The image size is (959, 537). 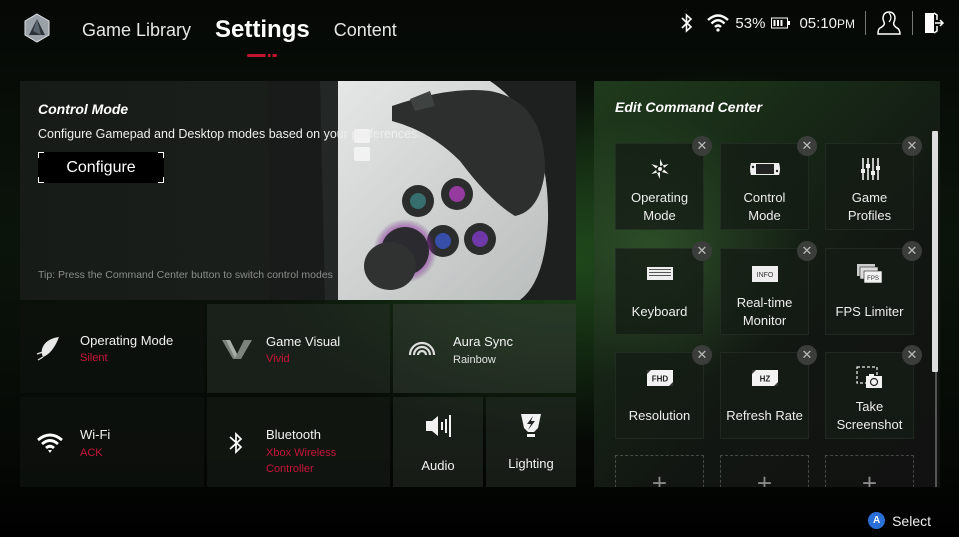 I want to click on clock-ampm: PM, so click(x=846, y=23).